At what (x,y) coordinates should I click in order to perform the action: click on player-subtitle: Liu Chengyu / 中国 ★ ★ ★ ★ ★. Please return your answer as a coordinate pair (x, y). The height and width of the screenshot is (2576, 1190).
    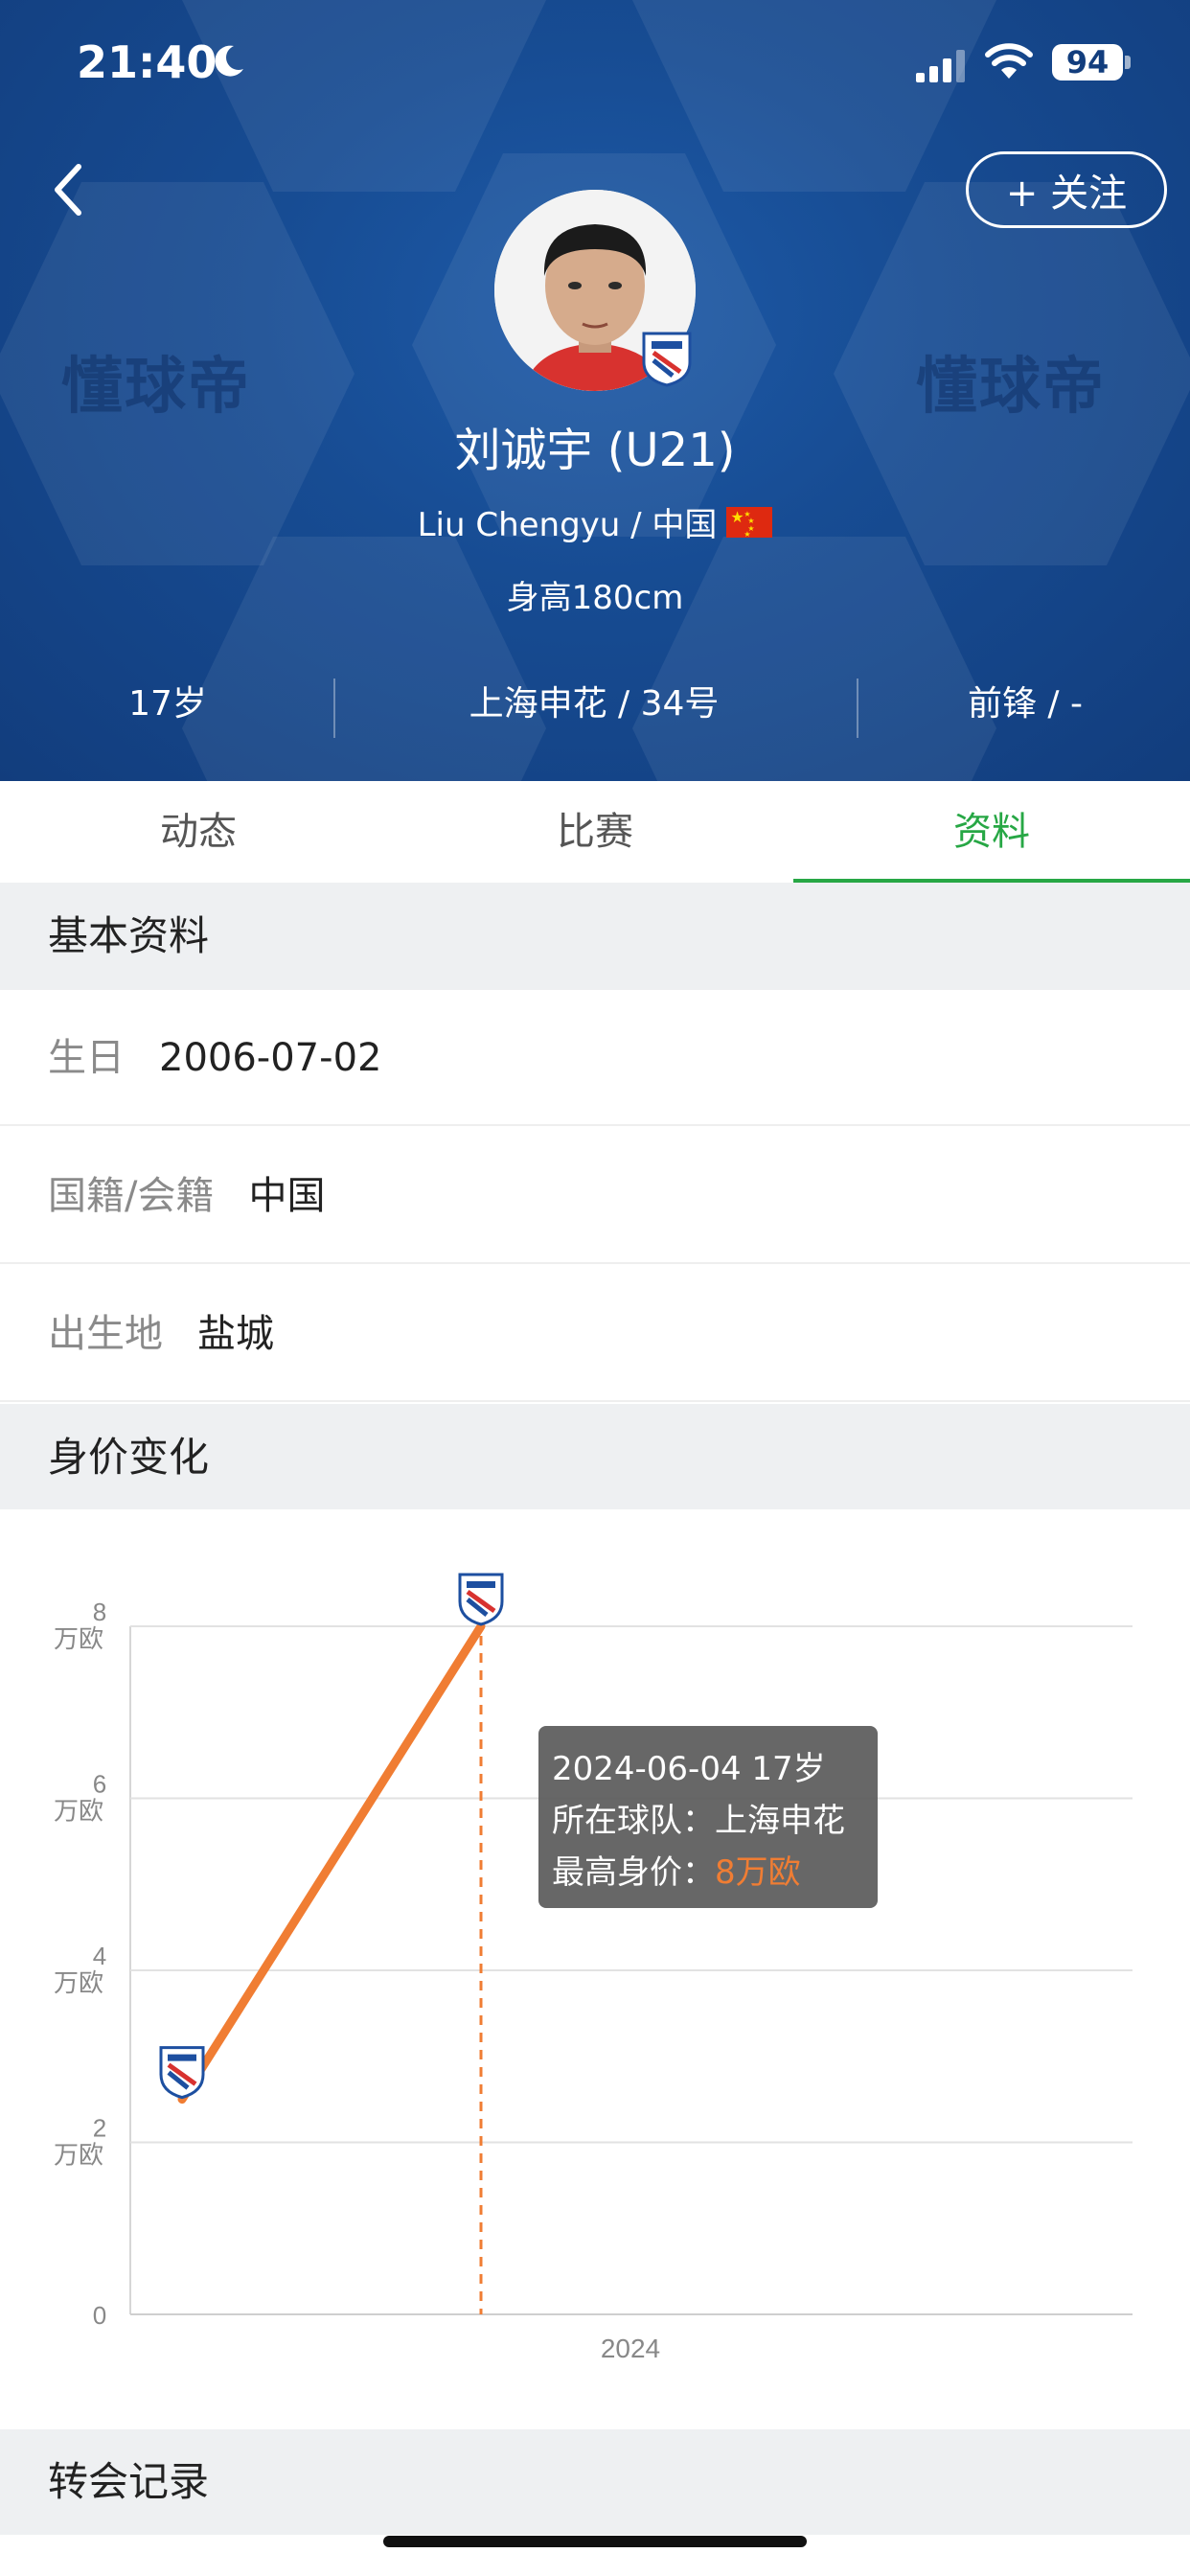
    Looking at the image, I should click on (595, 521).